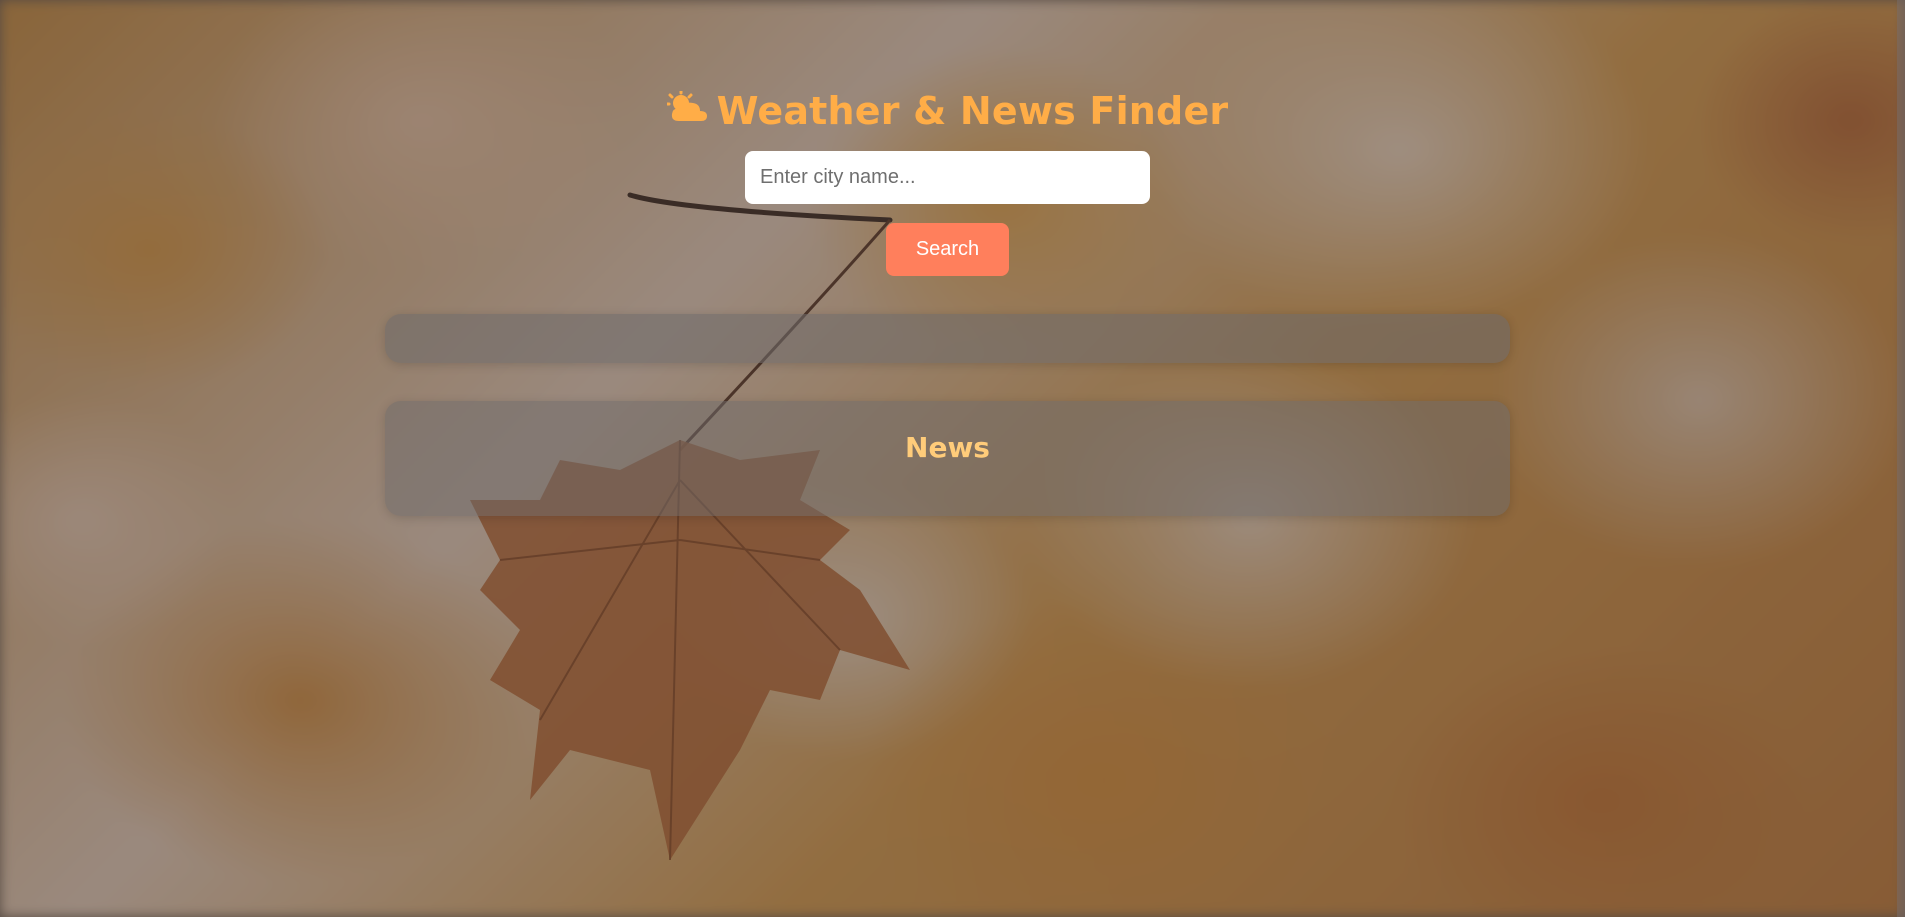 This screenshot has width=1905, height=917. Describe the element at coordinates (947, 249) in the screenshot. I see `search-button: Search` at that location.